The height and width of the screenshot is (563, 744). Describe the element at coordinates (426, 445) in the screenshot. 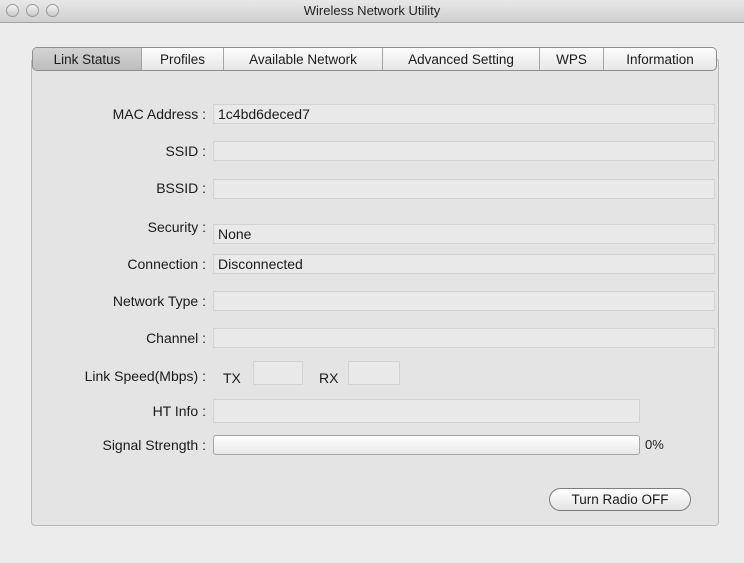

I see `signal-strength-bar` at that location.